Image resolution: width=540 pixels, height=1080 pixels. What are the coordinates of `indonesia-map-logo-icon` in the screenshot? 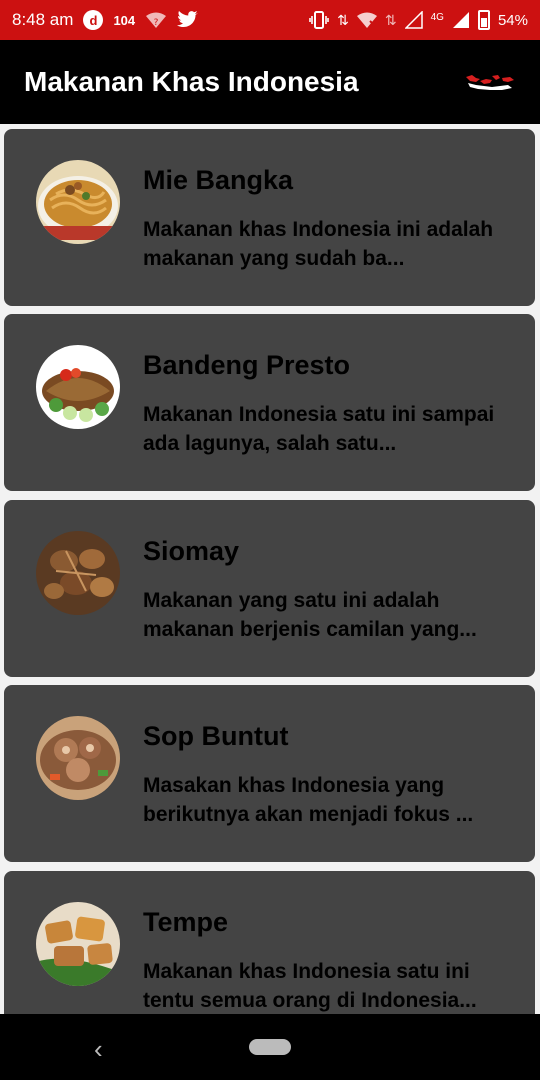 It's located at (489, 82).